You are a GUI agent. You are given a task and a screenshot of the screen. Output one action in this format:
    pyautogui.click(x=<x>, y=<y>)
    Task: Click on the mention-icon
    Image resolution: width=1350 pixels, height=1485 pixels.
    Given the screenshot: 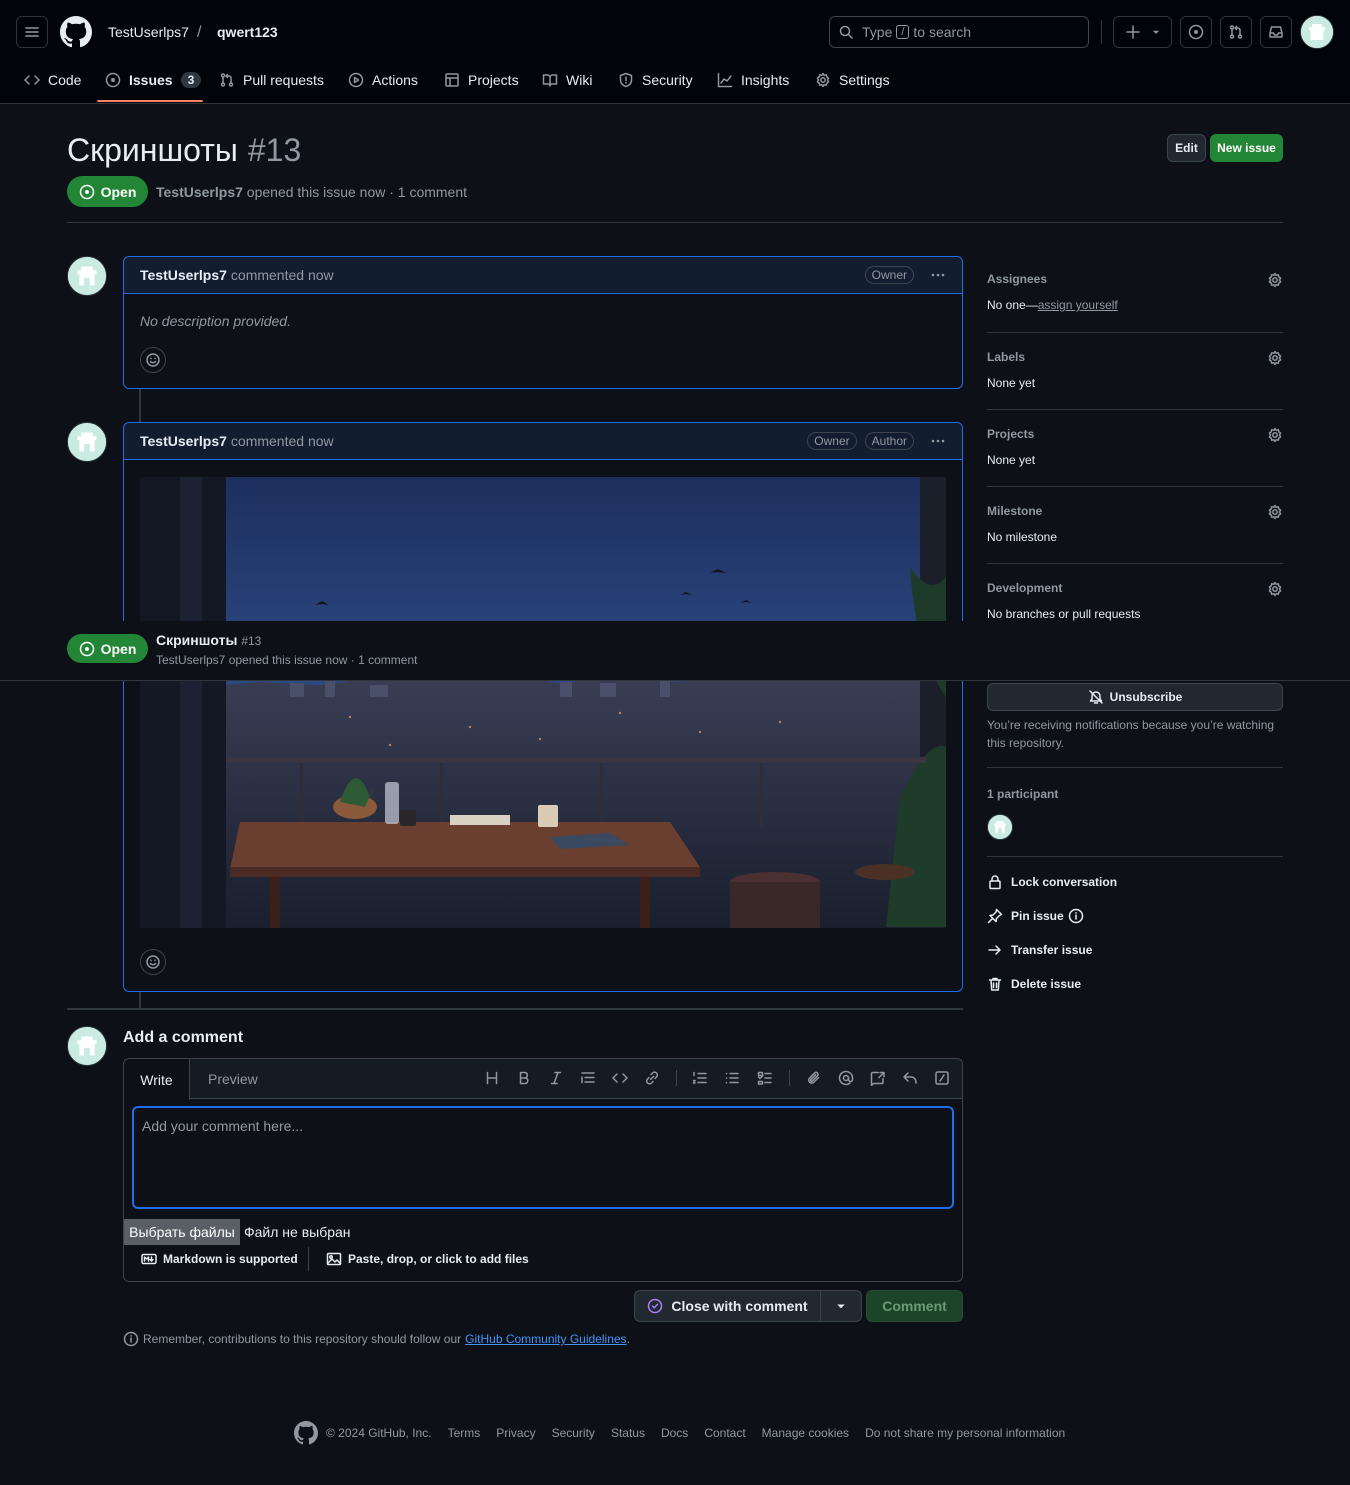 What is the action you would take?
    pyautogui.click(x=846, y=1078)
    